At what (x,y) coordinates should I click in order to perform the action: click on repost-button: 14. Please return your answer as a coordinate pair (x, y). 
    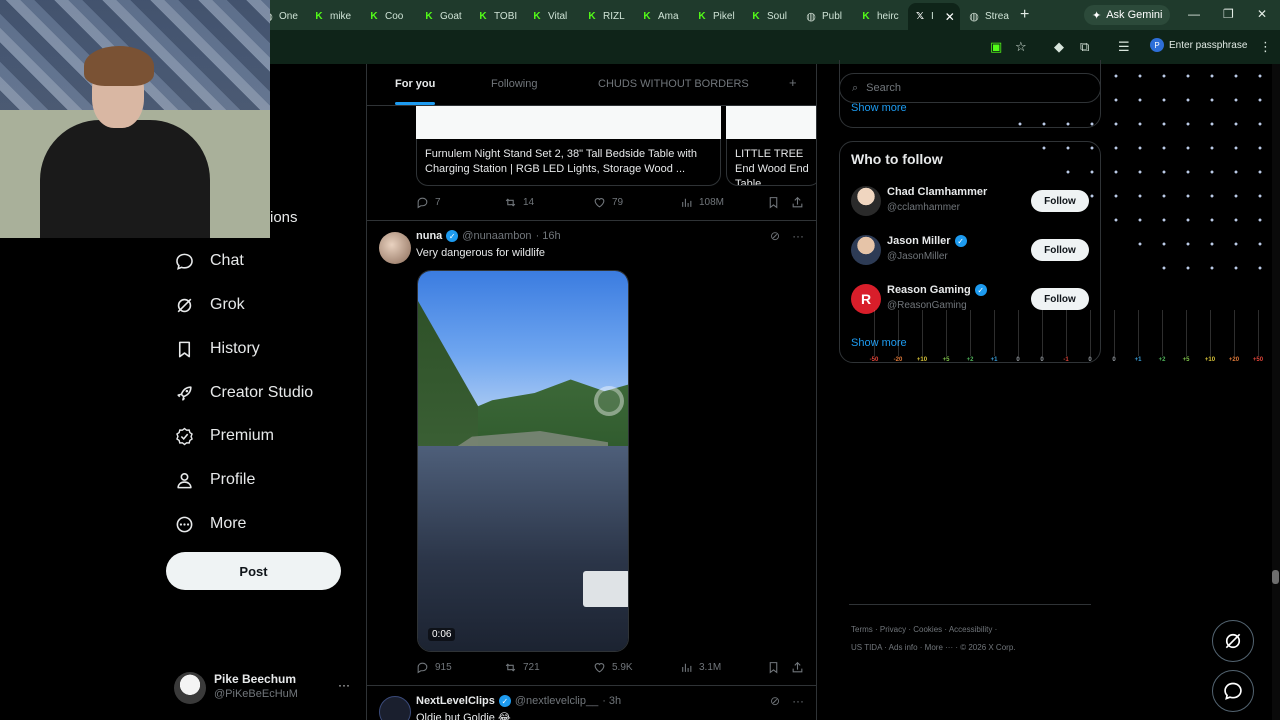
    Looking at the image, I should click on (519, 202).